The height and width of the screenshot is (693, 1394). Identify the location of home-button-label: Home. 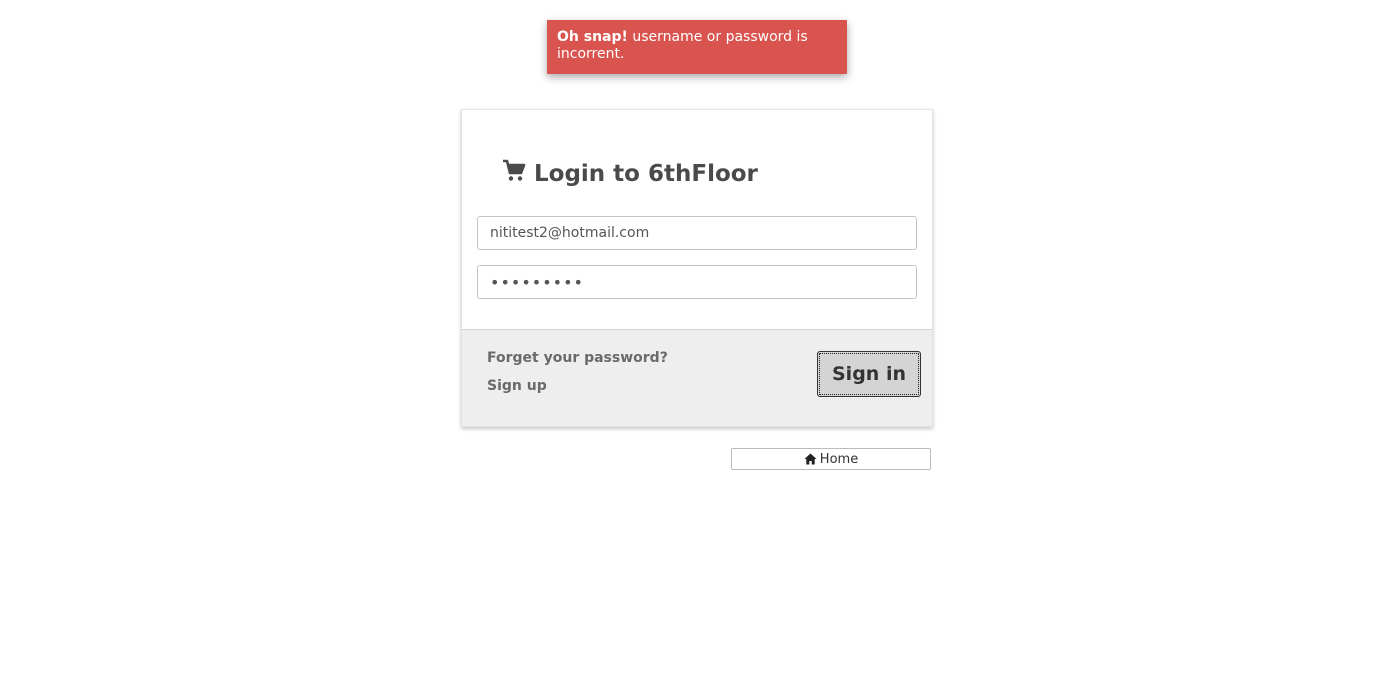
(839, 459).